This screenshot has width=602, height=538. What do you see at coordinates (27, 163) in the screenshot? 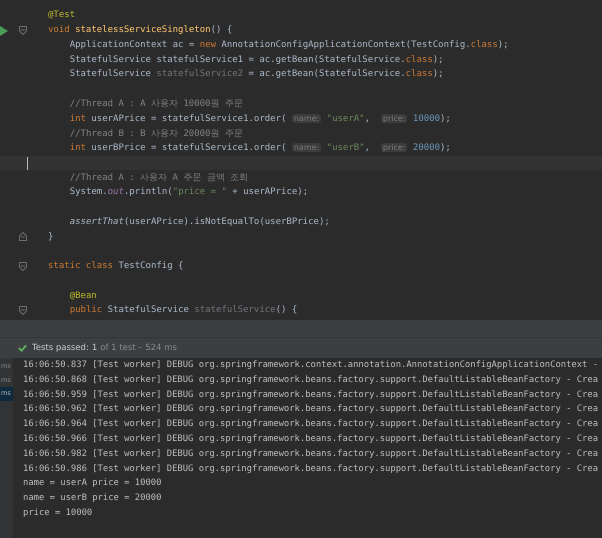
I see `text-cursor` at bounding box center [27, 163].